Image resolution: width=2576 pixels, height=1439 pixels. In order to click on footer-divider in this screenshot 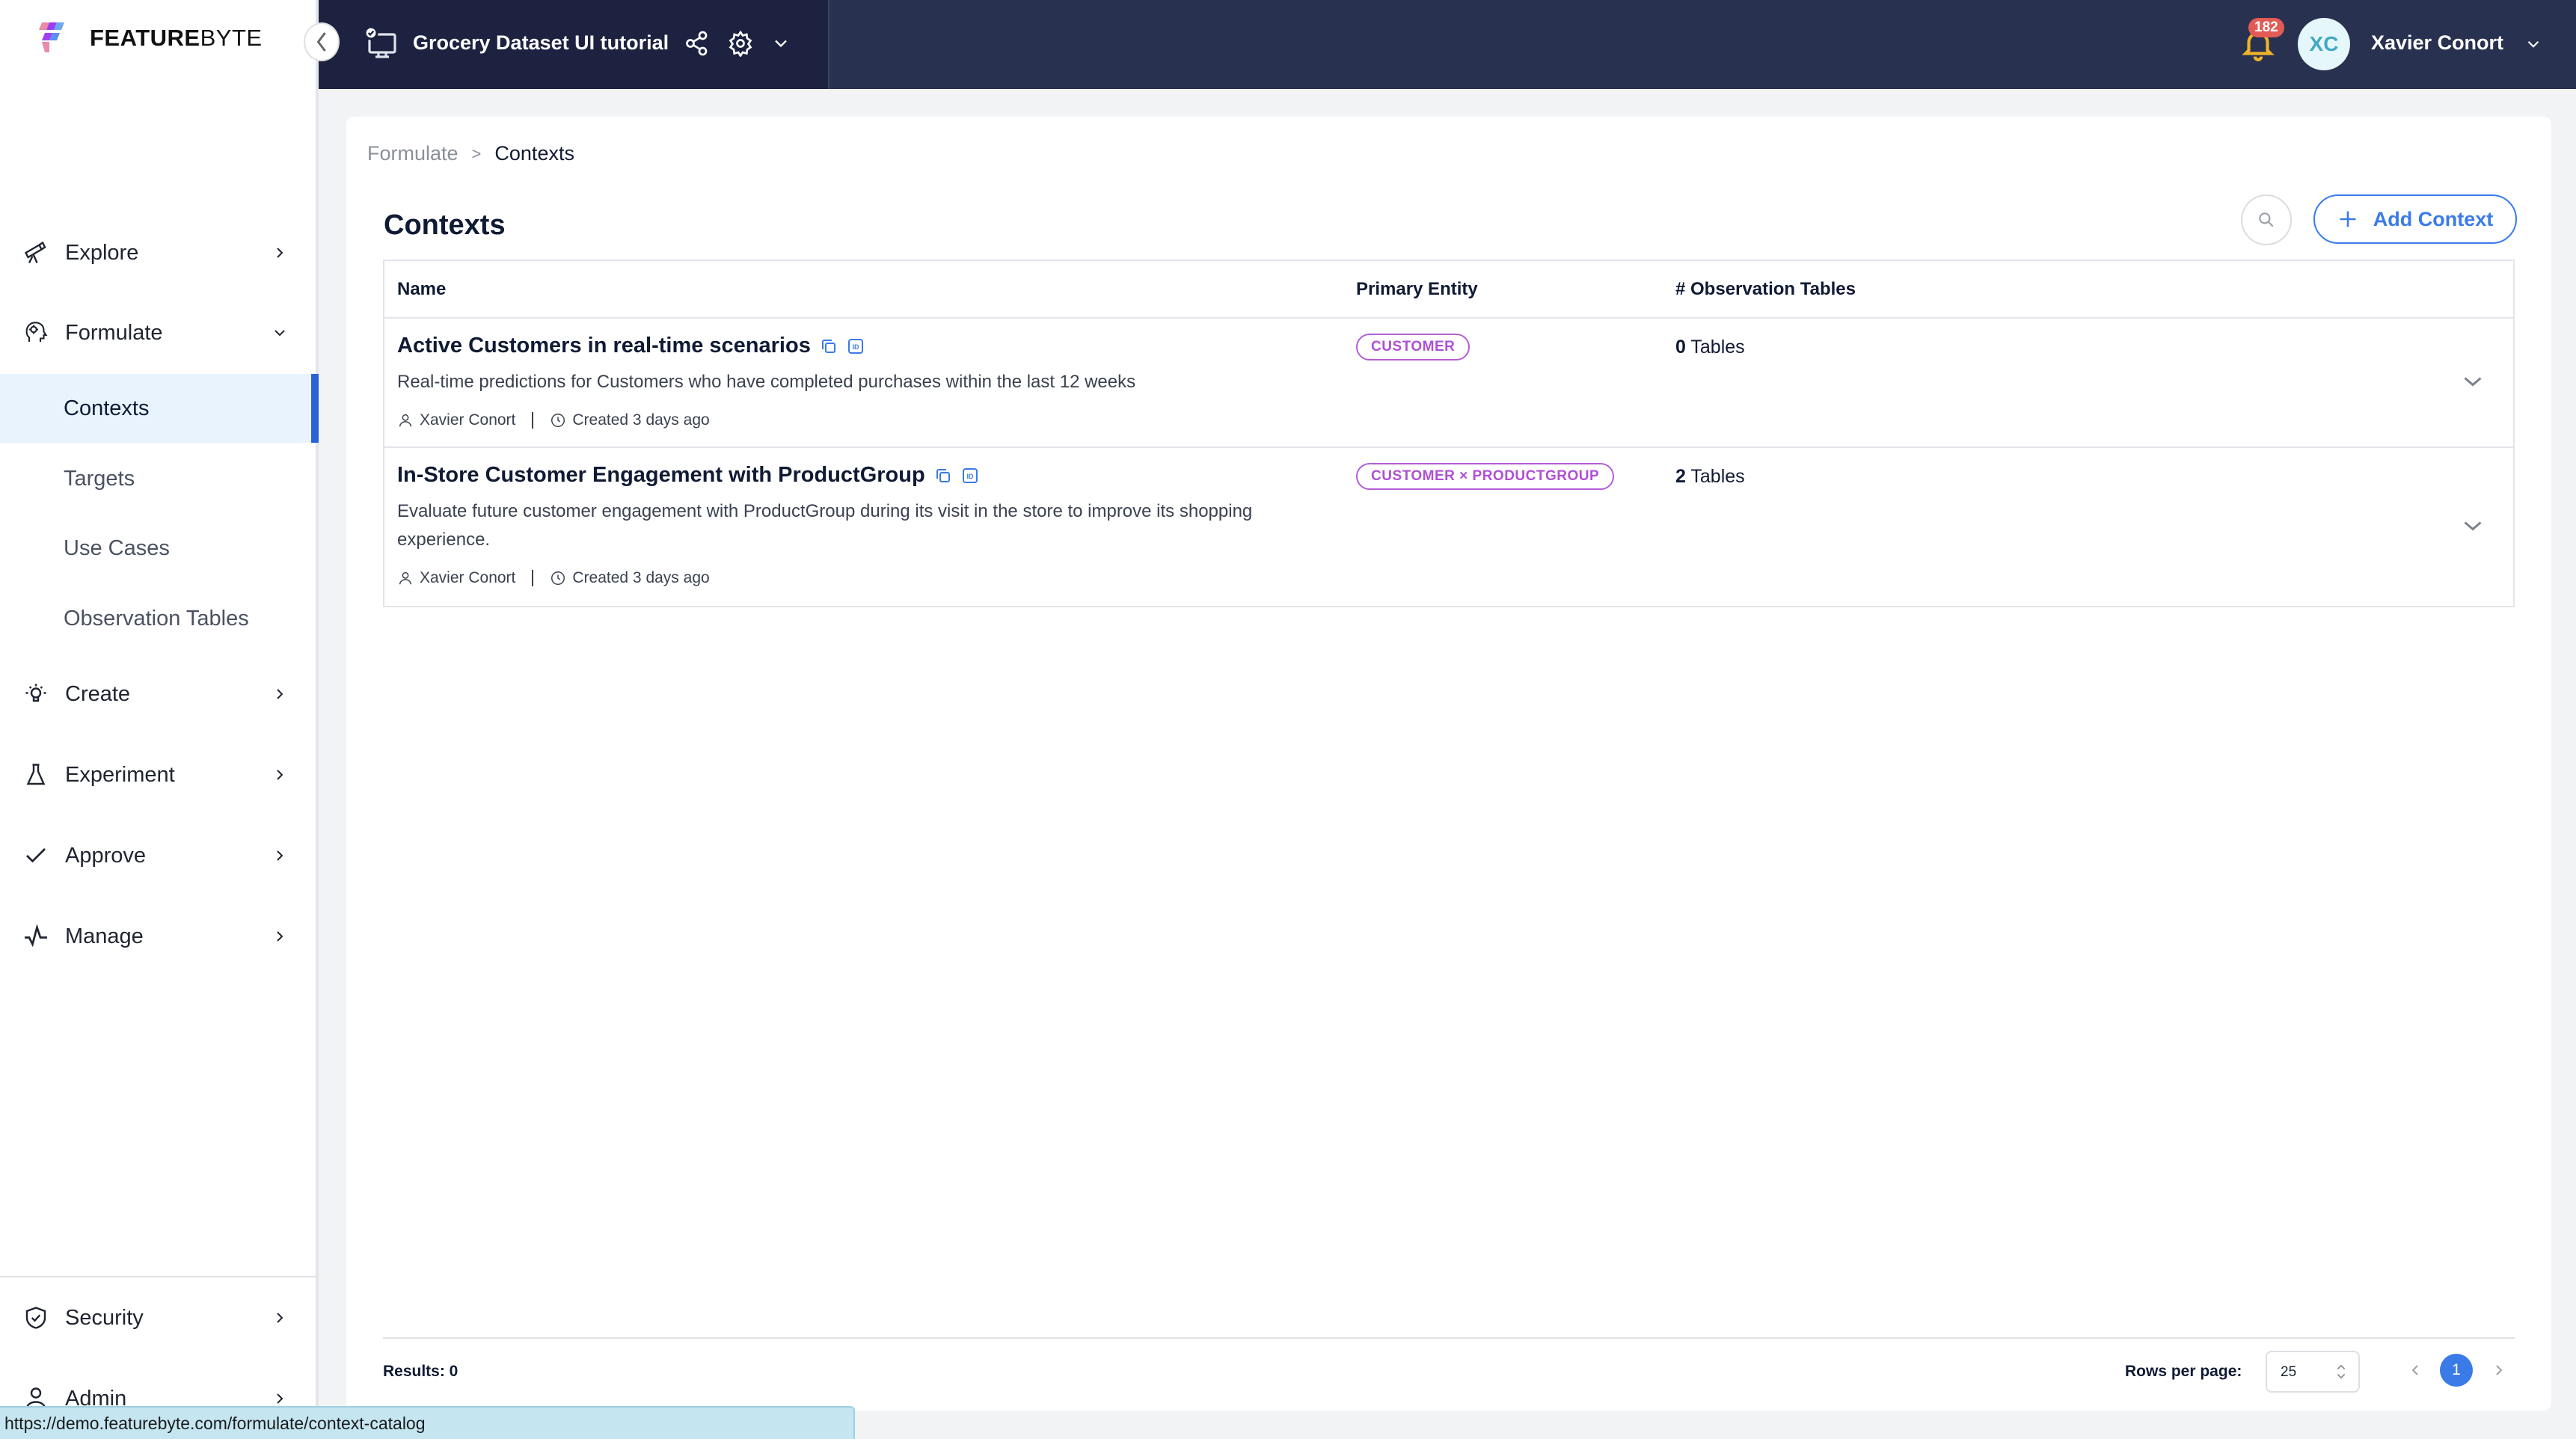, I will do `click(1449, 1338)`.